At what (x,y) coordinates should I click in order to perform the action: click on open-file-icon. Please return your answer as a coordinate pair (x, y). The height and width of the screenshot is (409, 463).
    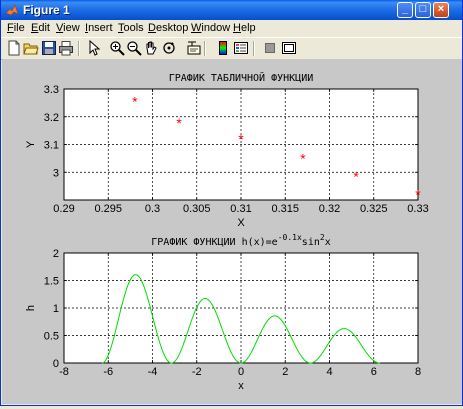
    Looking at the image, I should click on (31, 49).